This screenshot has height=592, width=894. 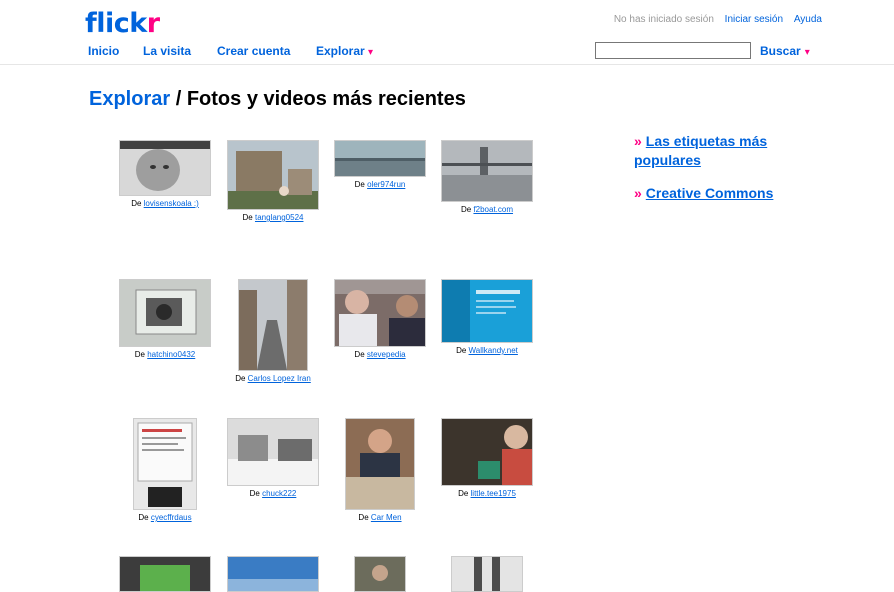 What do you see at coordinates (171, 517) in the screenshot?
I see `photo-user-link: cyecffrdaus` at bounding box center [171, 517].